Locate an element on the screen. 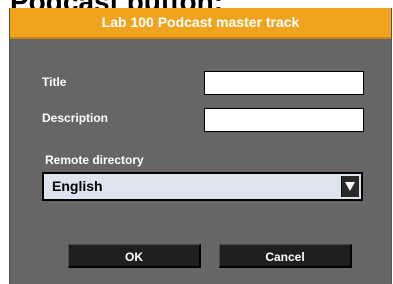 This screenshot has width=393, height=284. title-input is located at coordinates (284, 83).